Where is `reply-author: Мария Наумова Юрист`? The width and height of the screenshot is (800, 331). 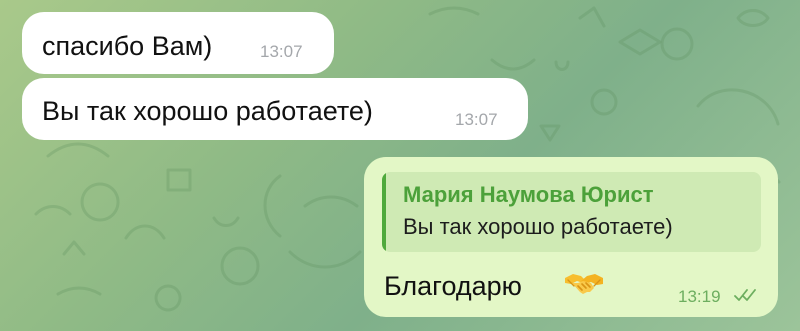 reply-author: Мария Наумова Юрист is located at coordinates (528, 194).